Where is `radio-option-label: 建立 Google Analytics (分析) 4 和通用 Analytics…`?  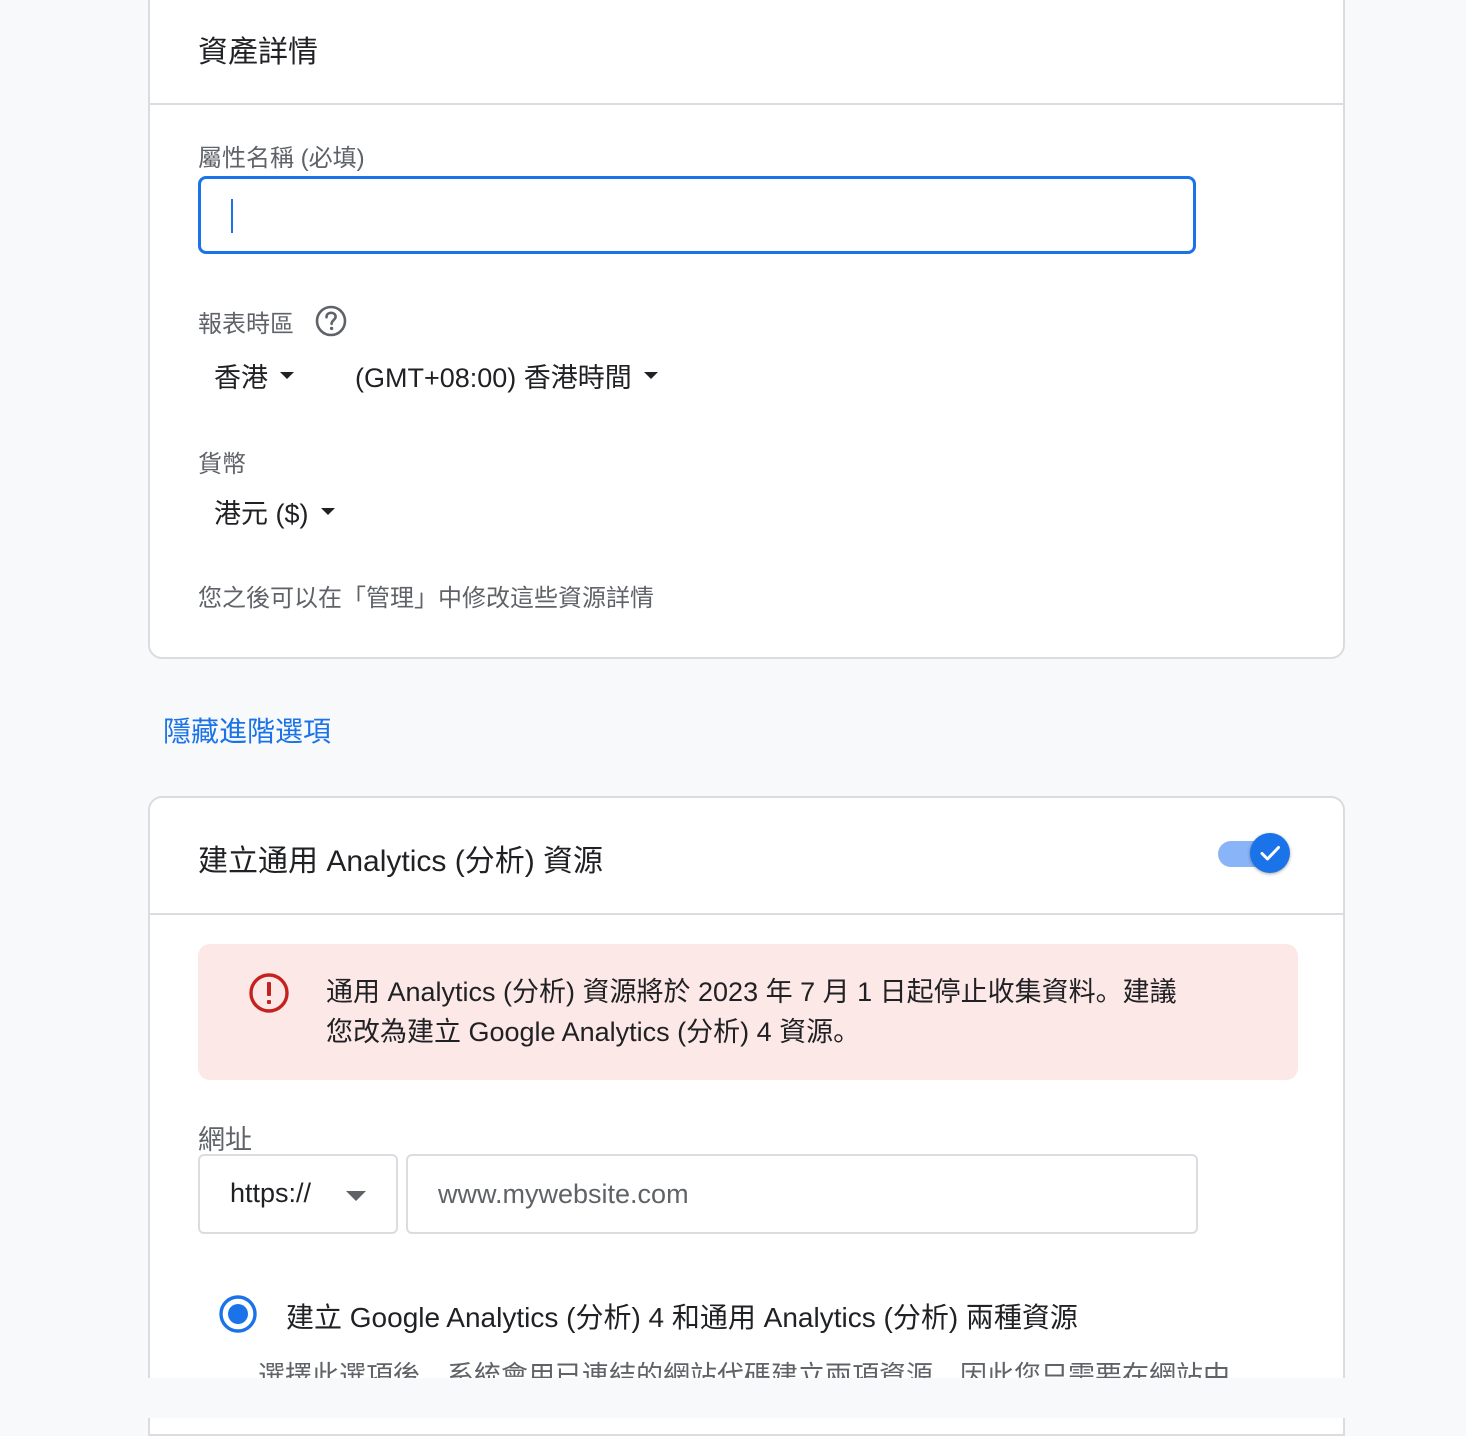 radio-option-label: 建立 Google Analytics (分析) 4 和通用 Analytics… is located at coordinates (682, 1316).